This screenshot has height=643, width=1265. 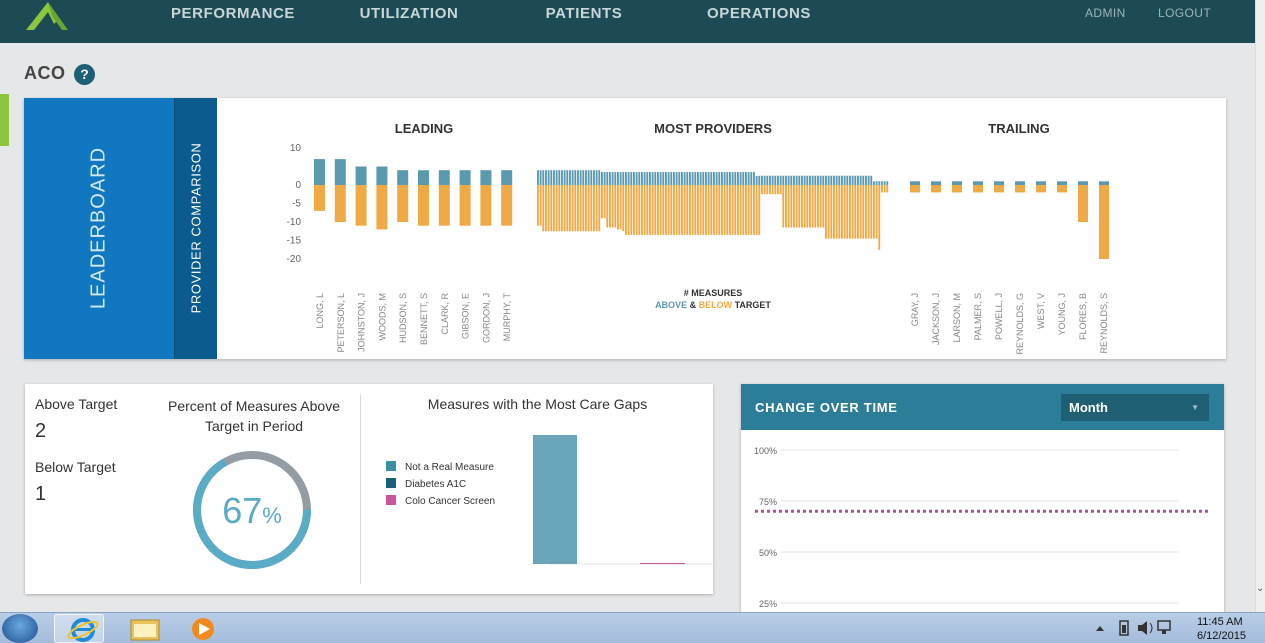 What do you see at coordinates (1221, 636) in the screenshot?
I see `clock-date: 6/12/2015` at bounding box center [1221, 636].